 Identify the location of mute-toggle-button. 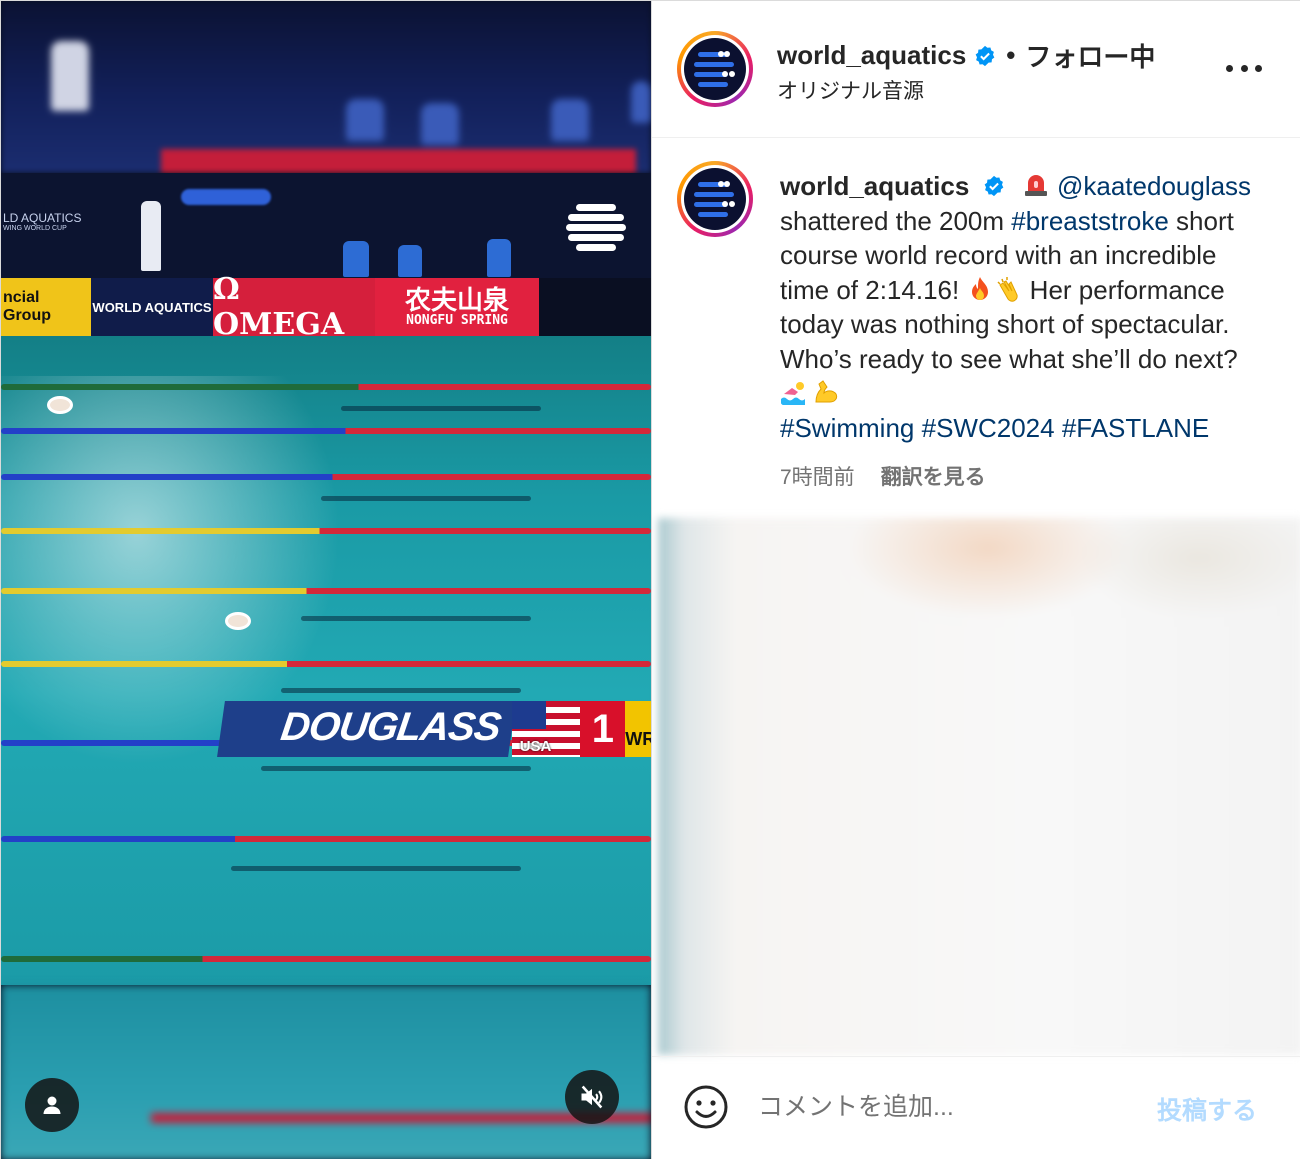
(592, 1097).